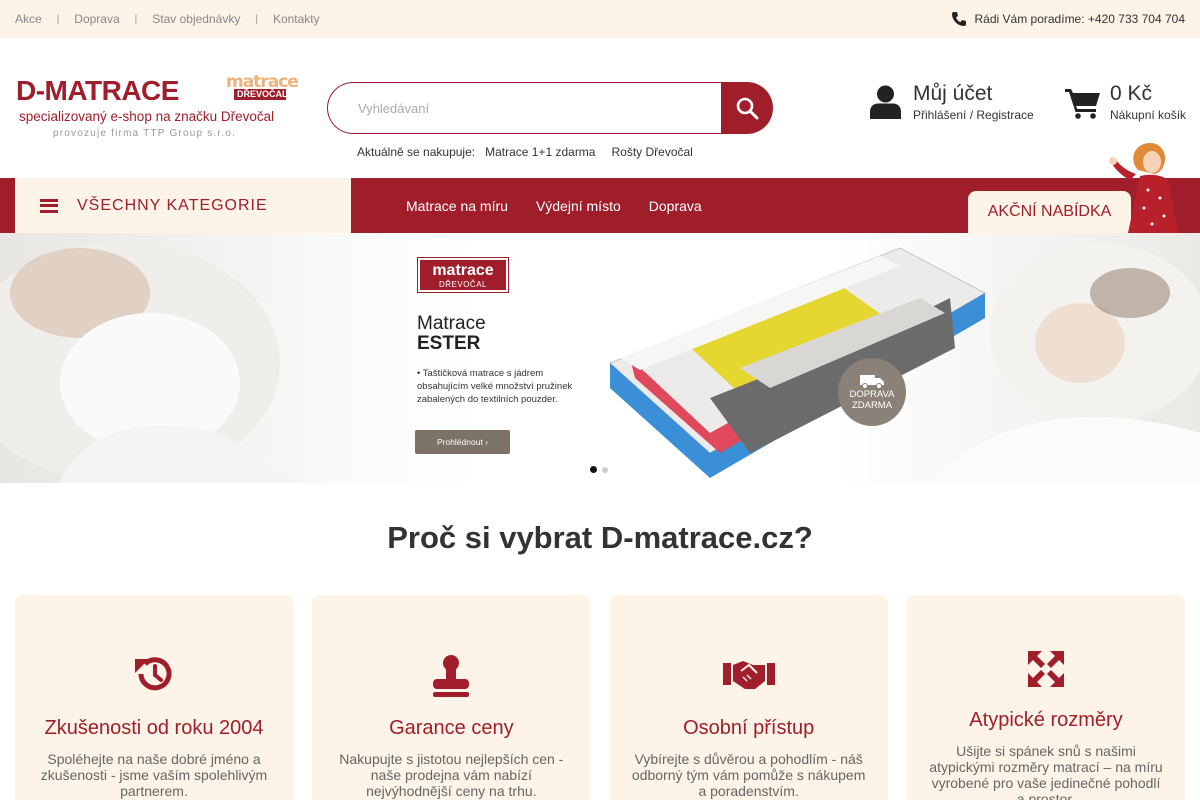  I want to click on sleeping-woman-image, so click(150, 363).